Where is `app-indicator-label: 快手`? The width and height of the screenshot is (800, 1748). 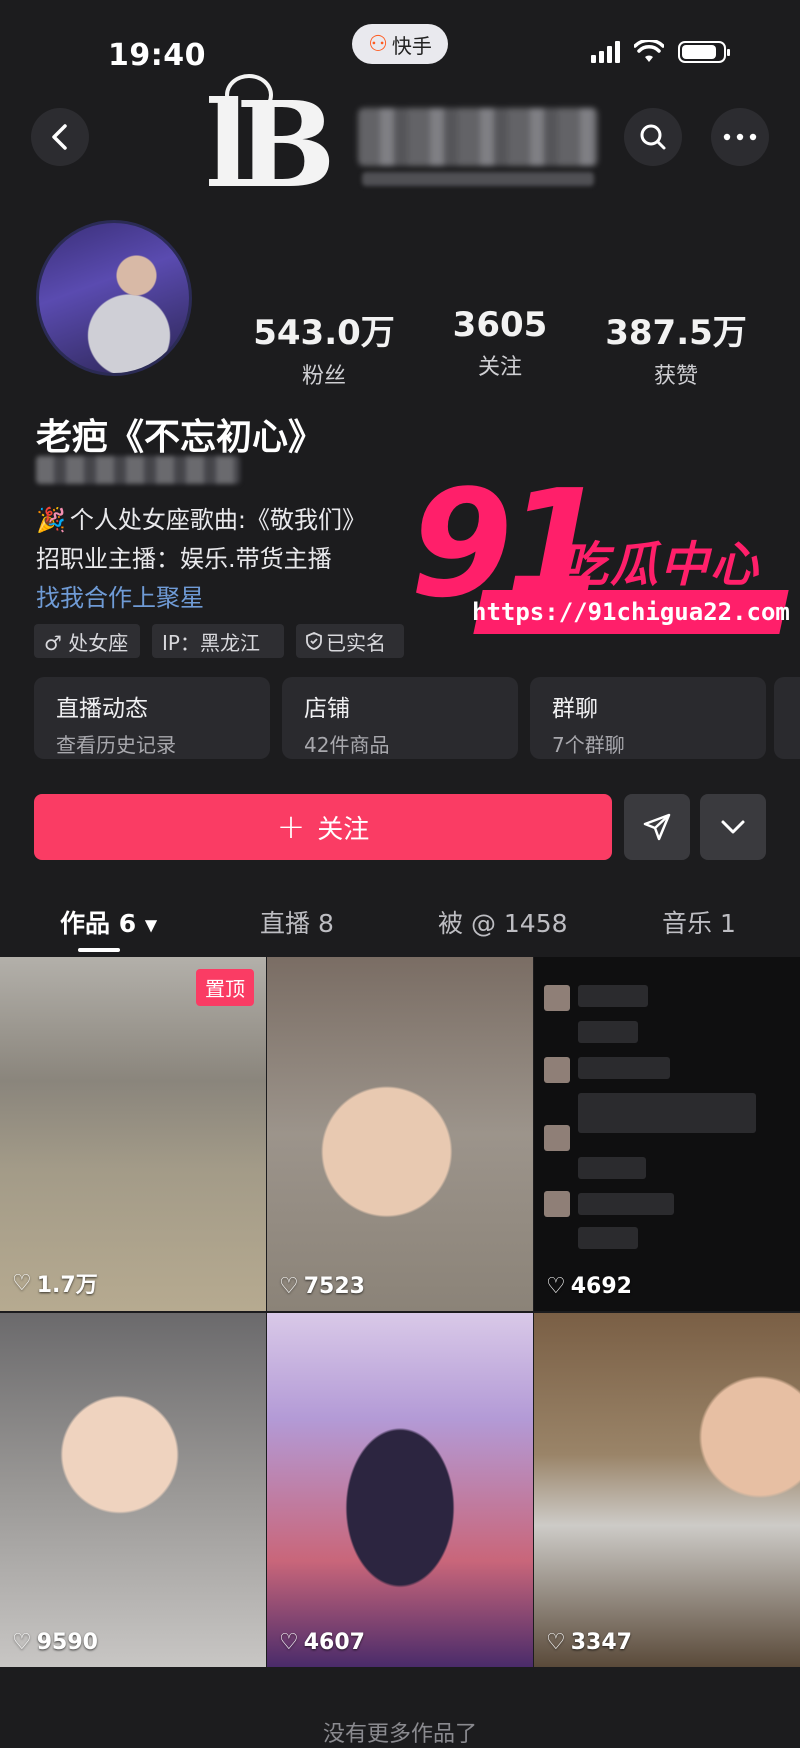 app-indicator-label: 快手 is located at coordinates (411, 45).